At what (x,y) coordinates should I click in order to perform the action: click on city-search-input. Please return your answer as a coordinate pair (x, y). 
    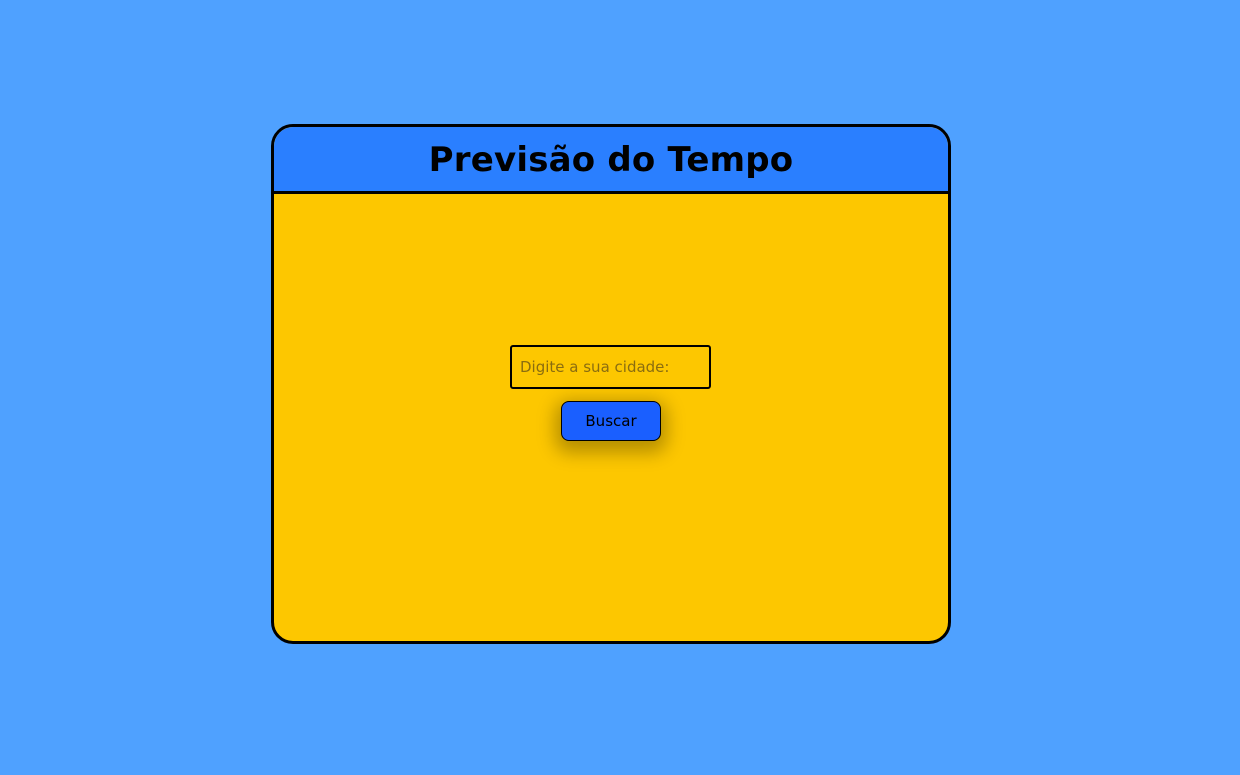
    Looking at the image, I should click on (610, 367).